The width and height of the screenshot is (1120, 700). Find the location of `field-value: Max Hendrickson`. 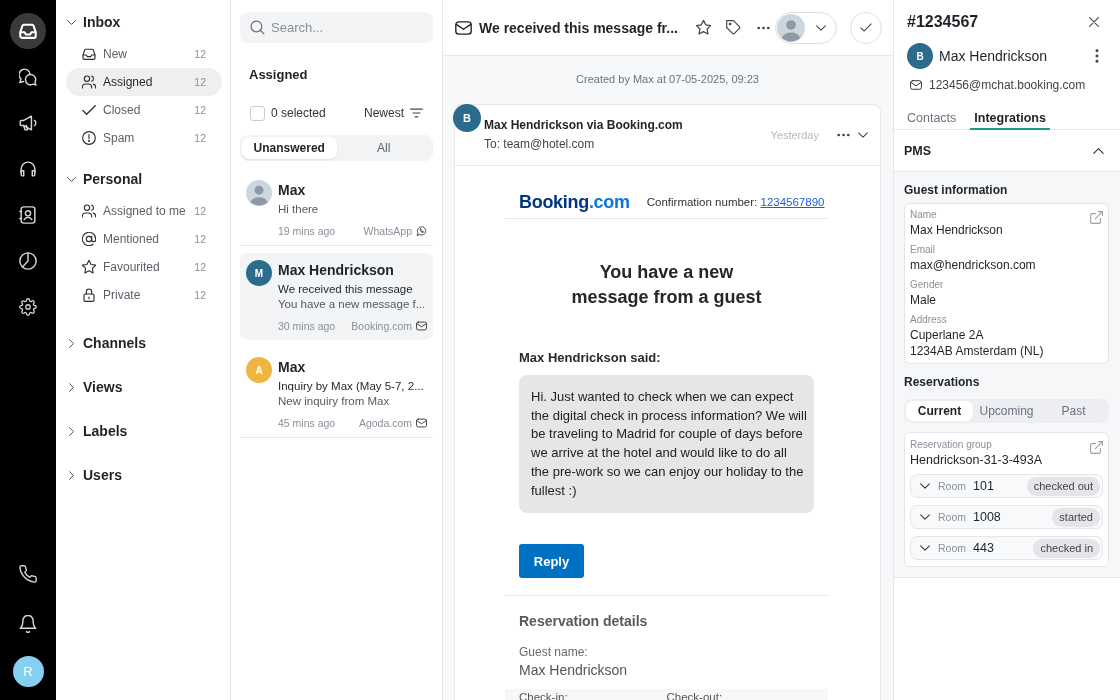

field-value: Max Hendrickson is located at coordinates (574, 670).